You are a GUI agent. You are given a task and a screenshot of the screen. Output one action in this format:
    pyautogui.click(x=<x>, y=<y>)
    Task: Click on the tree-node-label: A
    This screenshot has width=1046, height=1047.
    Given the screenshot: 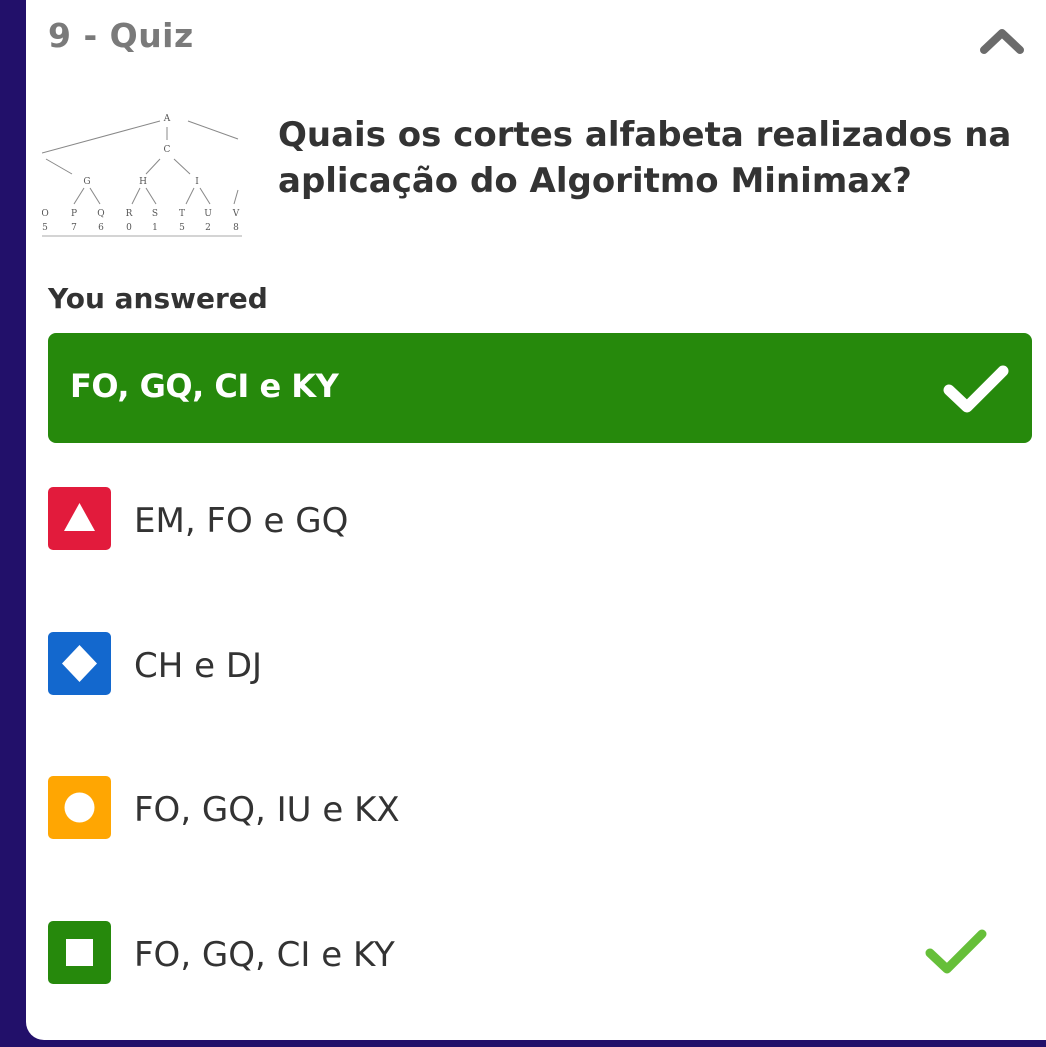 What is the action you would take?
    pyautogui.click(x=167, y=119)
    